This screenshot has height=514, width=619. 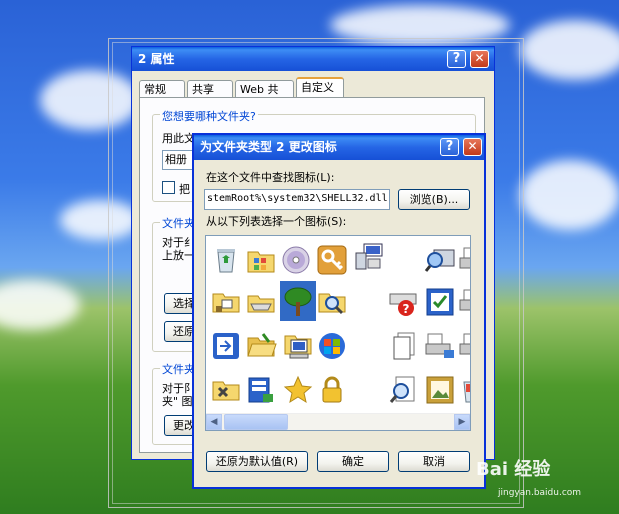 I want to click on use-this-label: 用此文, so click(x=178, y=138).